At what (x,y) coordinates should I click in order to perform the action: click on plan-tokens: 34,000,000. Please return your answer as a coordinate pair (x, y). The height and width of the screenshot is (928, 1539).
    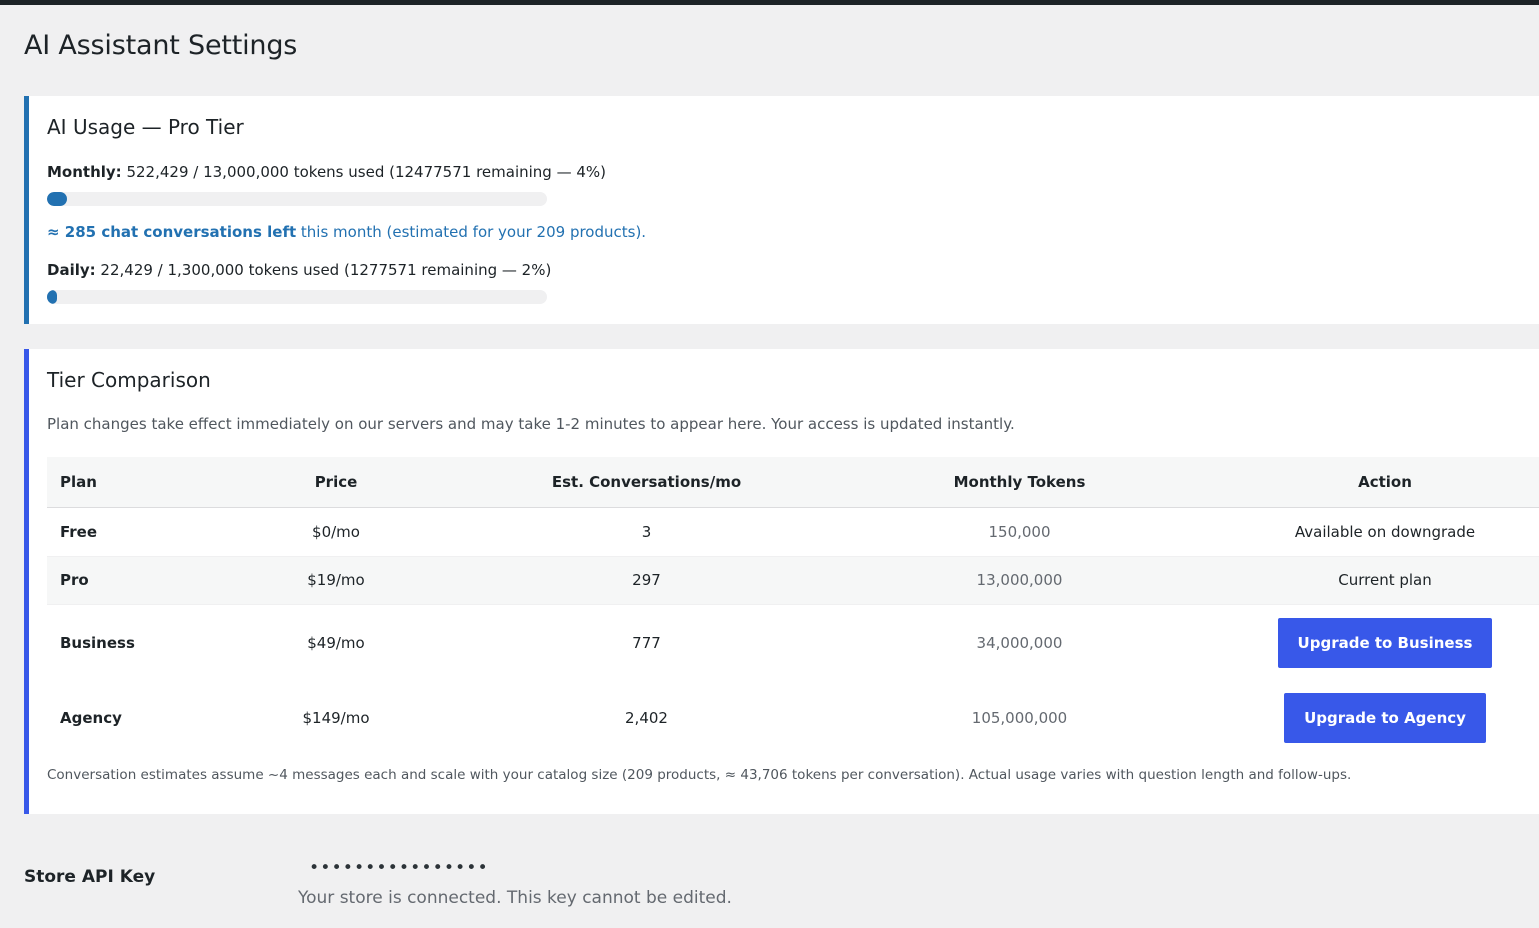
    Looking at the image, I should click on (1019, 642).